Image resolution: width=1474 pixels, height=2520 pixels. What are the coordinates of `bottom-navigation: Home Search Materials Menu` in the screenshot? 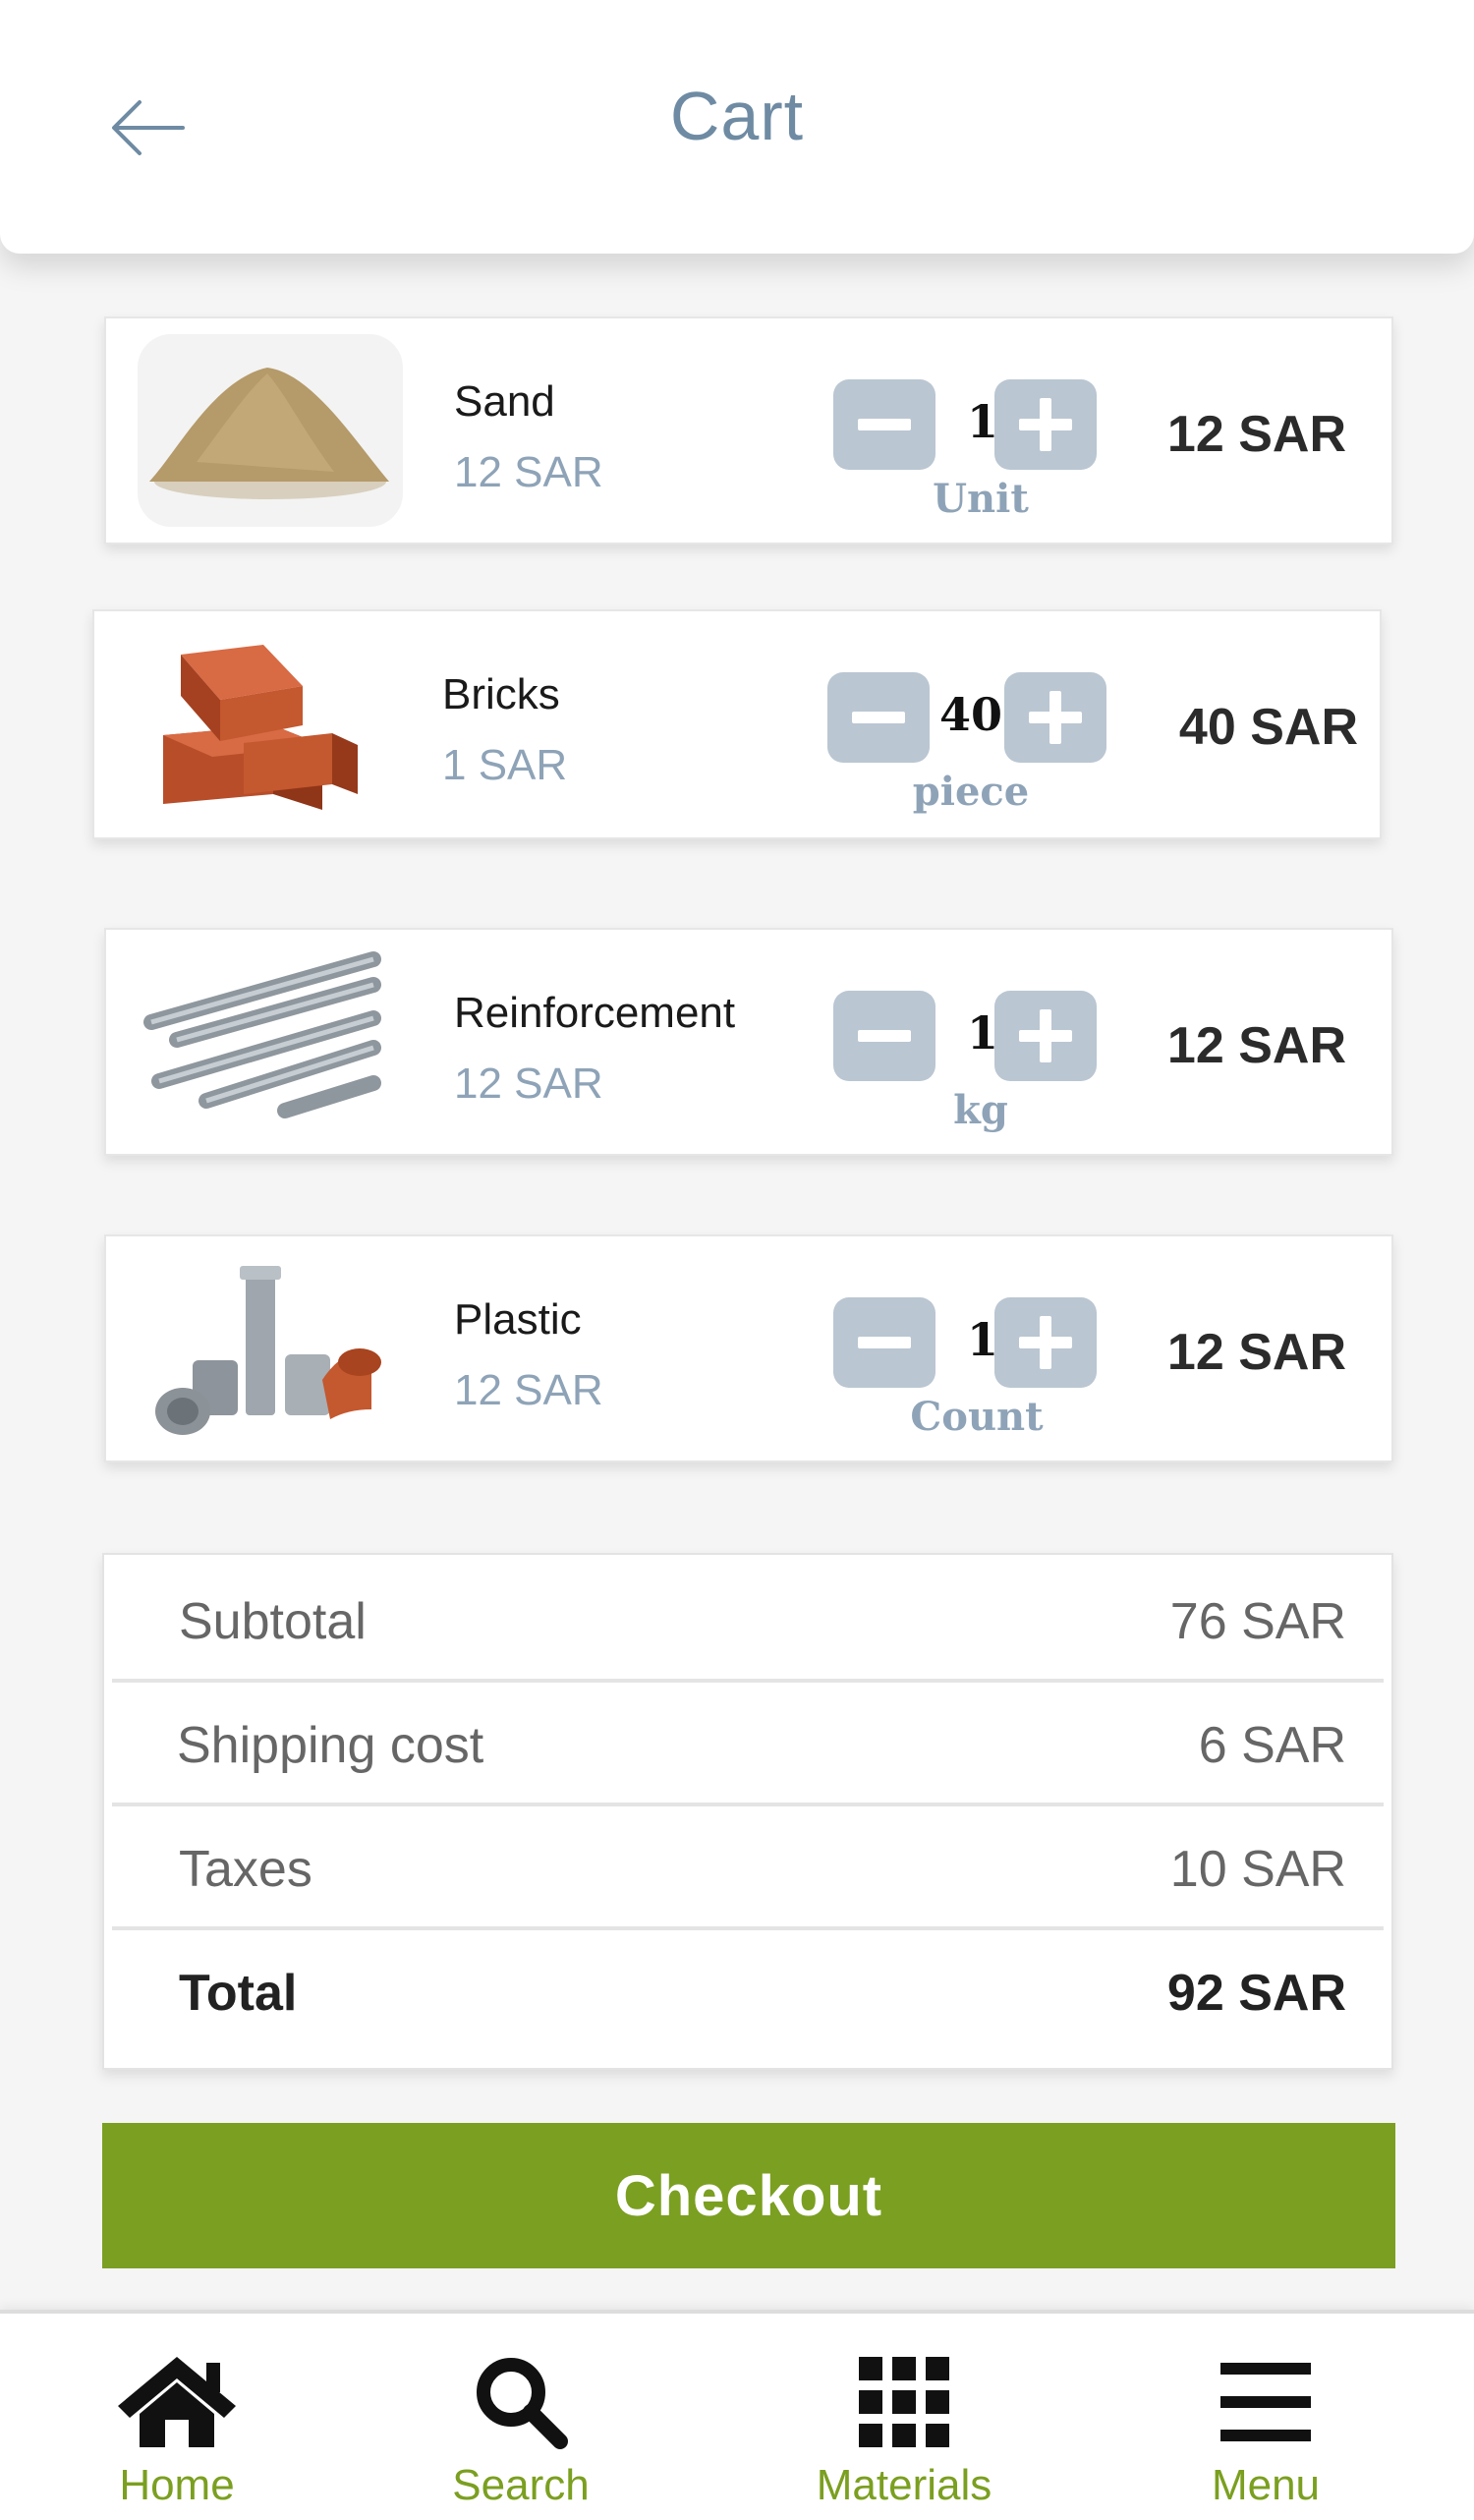 It's located at (737, 2415).